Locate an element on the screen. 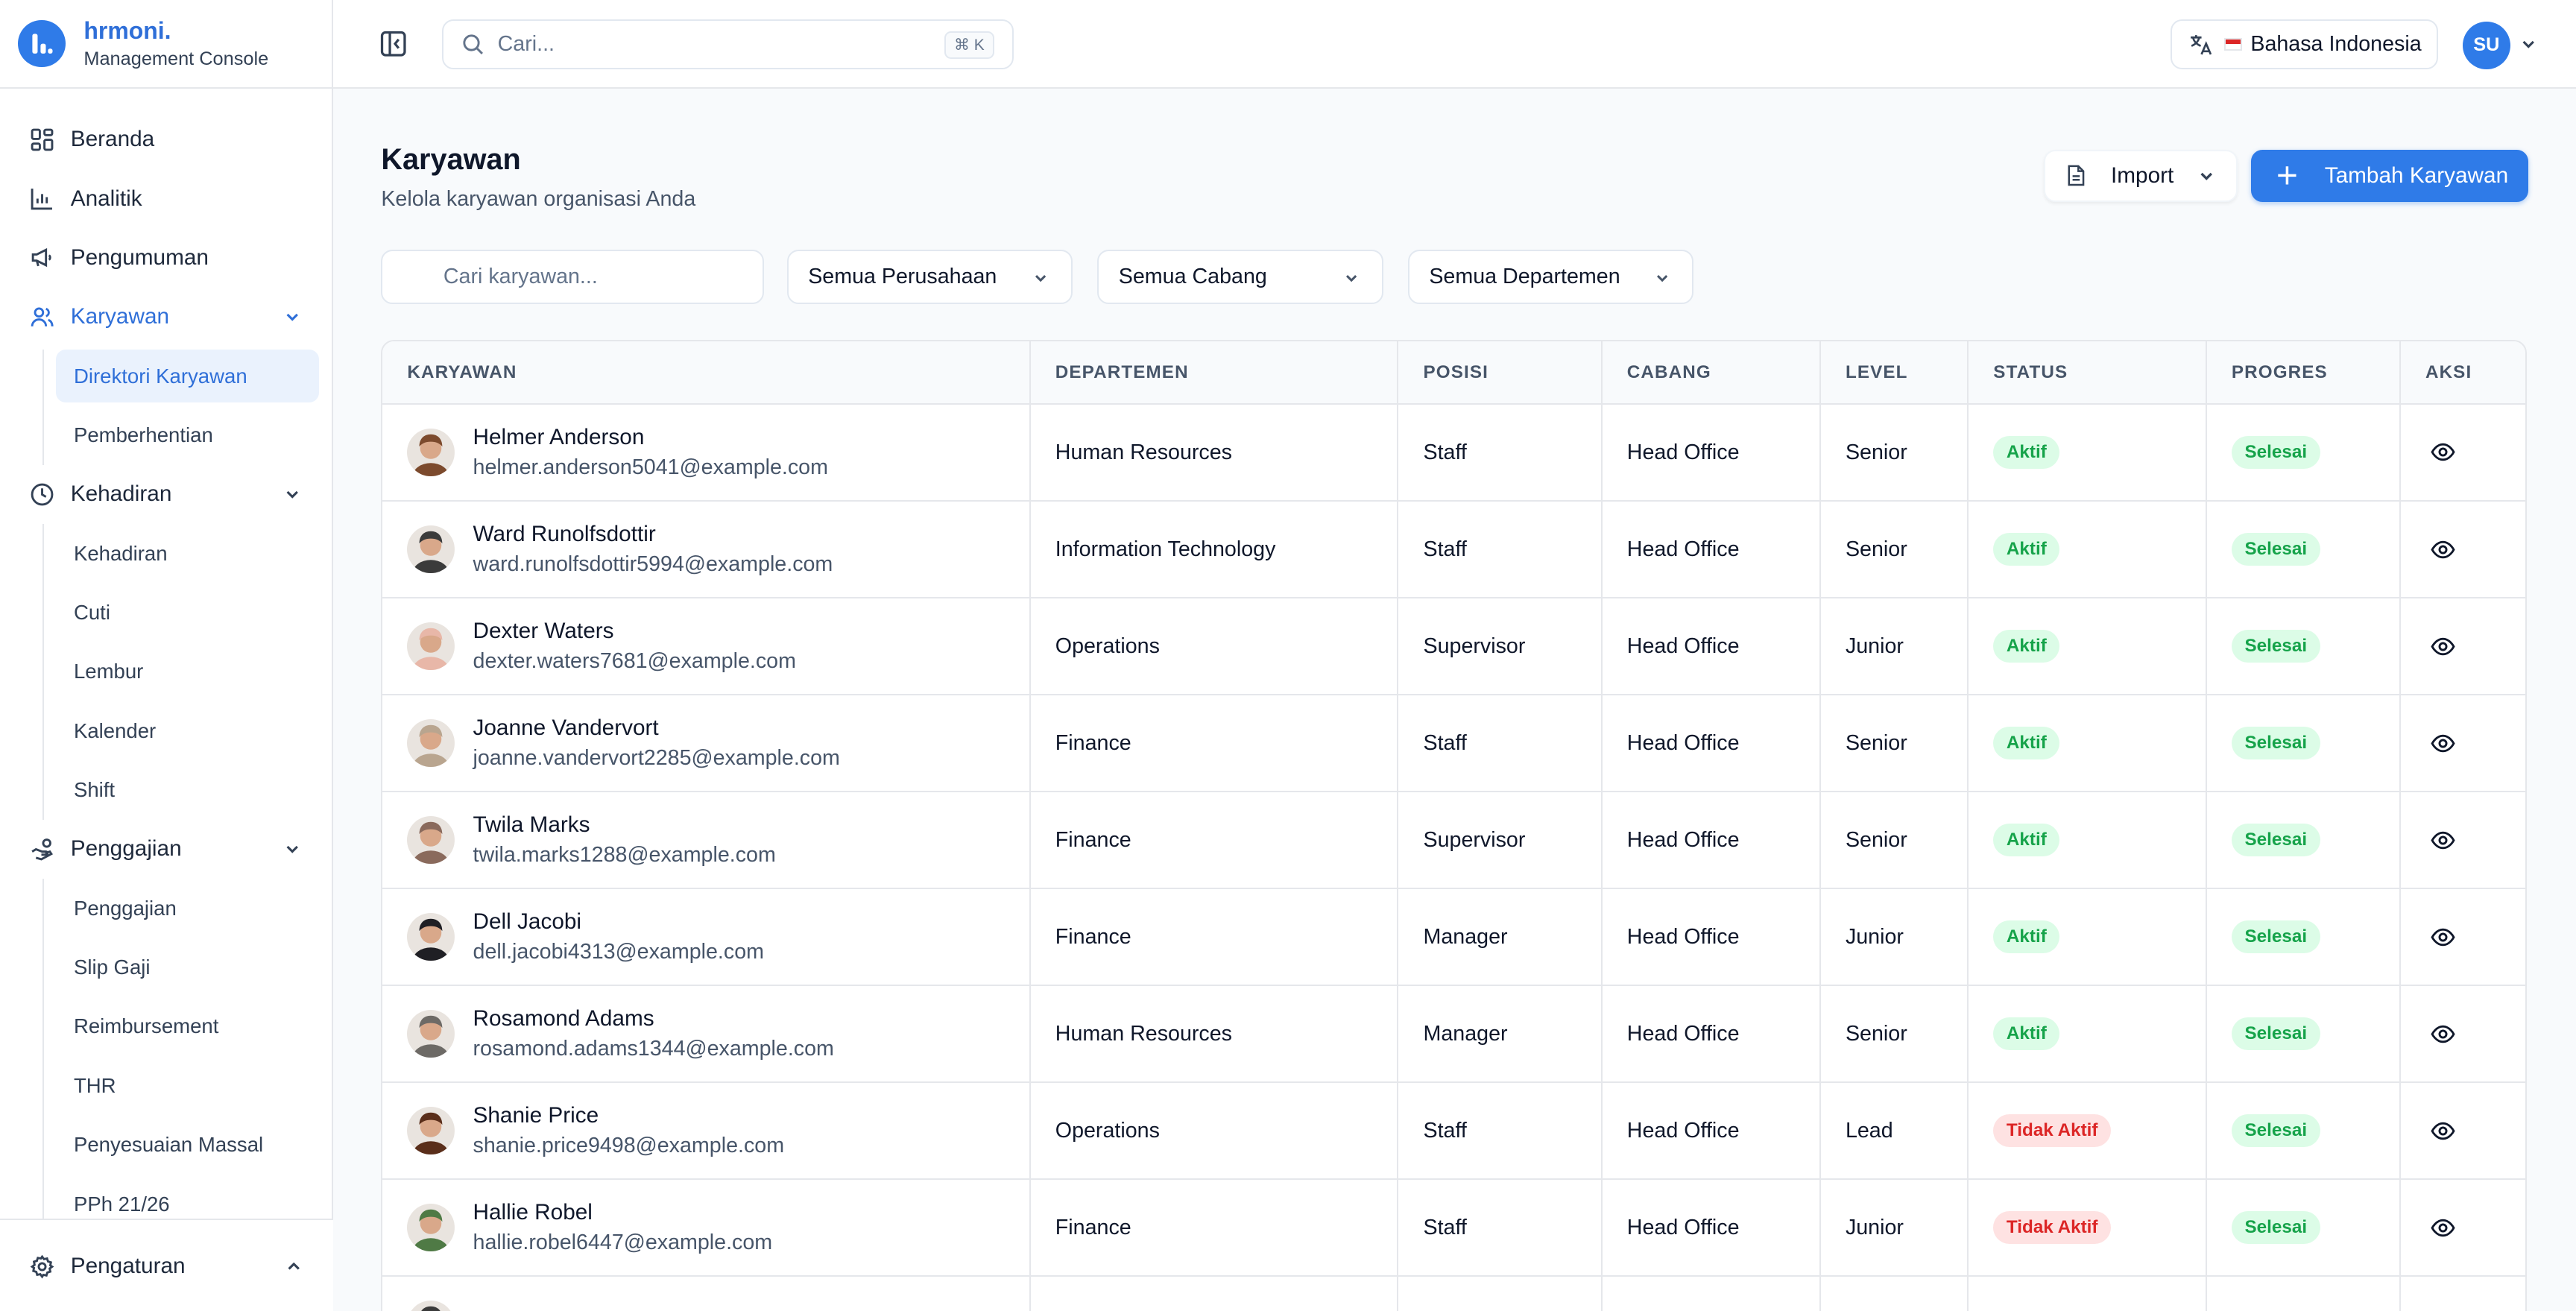 This screenshot has height=1311, width=2576. position-cell: Manager is located at coordinates (1500, 1034).